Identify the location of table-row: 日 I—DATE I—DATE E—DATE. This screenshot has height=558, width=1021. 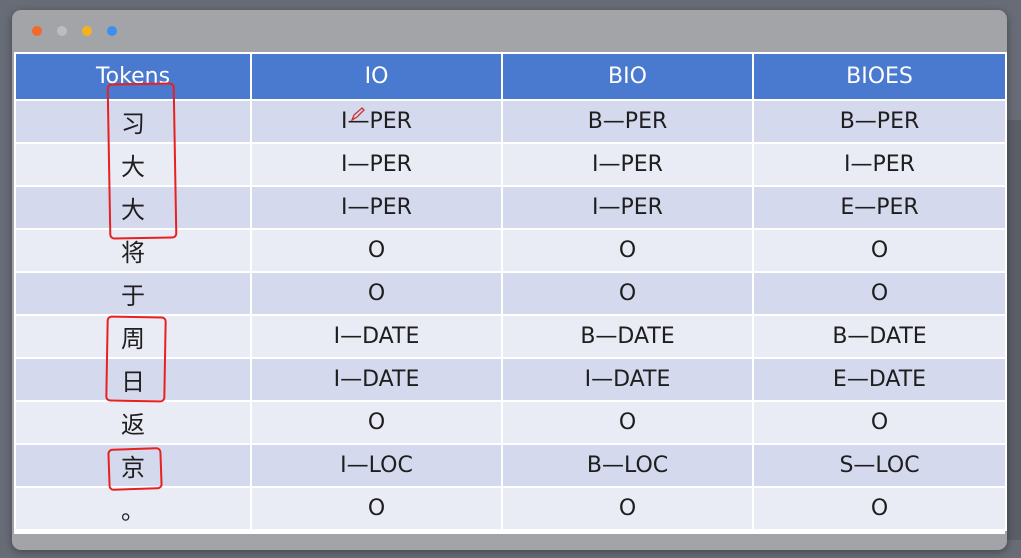
(510, 379).